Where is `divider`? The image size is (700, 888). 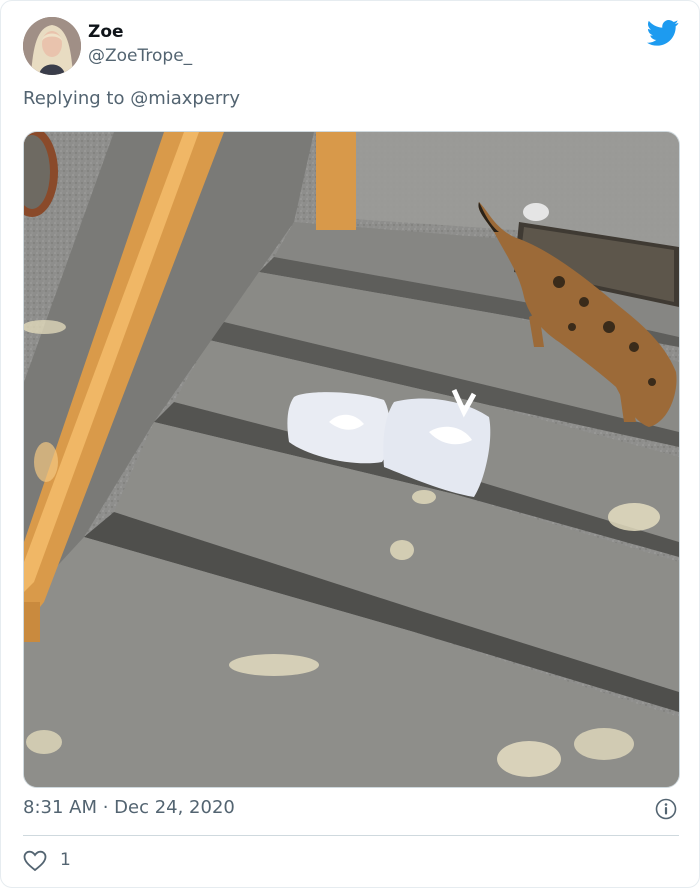 divider is located at coordinates (351, 835).